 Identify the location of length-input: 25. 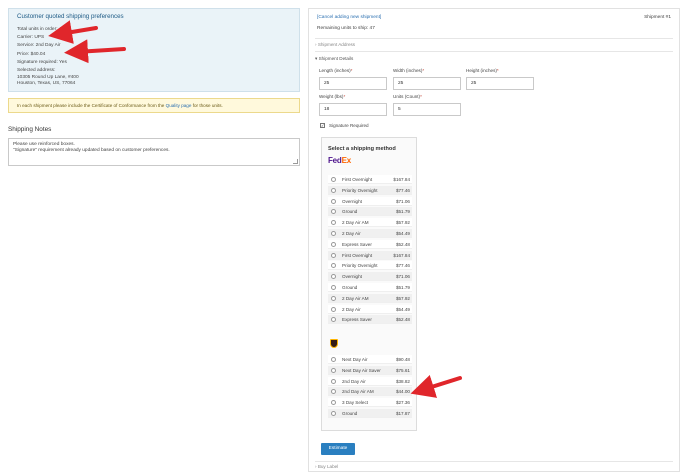
(353, 83).